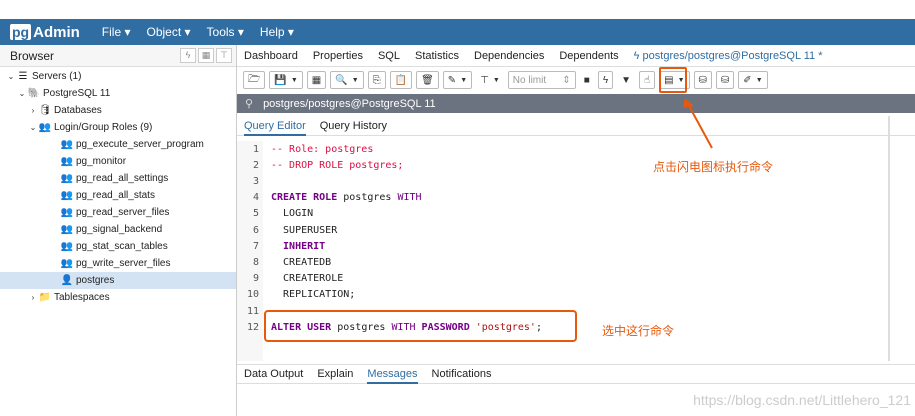 This screenshot has width=915, height=416. I want to click on result-tab-0: Data Output, so click(273, 374).